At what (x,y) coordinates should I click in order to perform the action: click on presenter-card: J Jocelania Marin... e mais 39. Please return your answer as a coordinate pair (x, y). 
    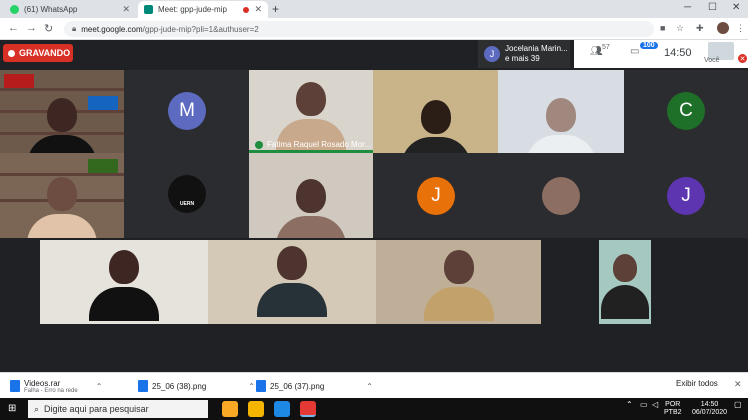
    Looking at the image, I should click on (524, 54).